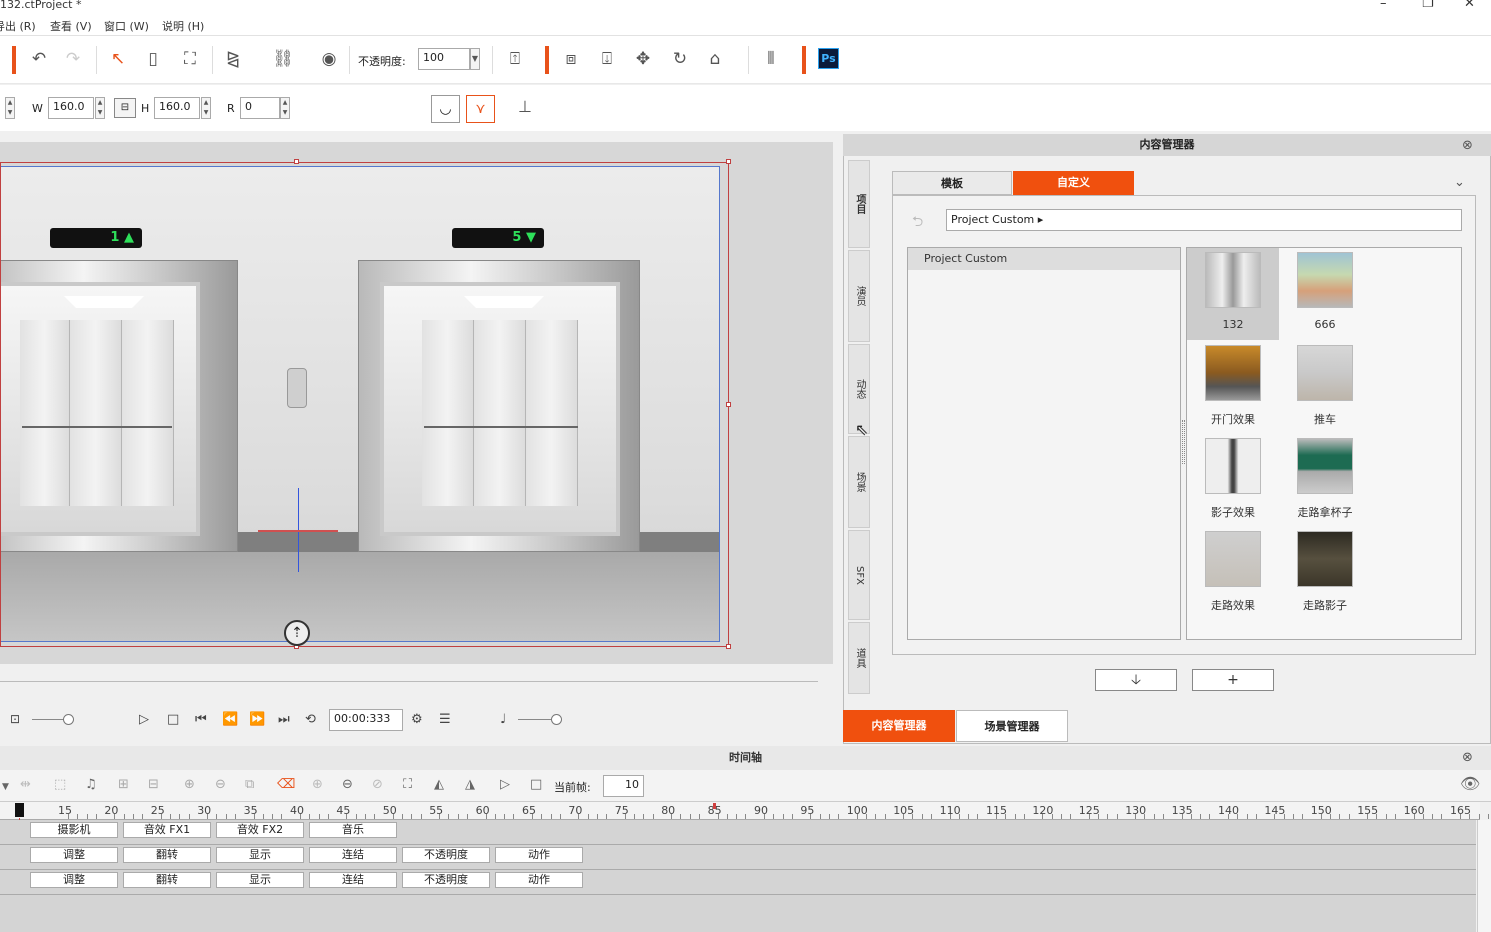 The height and width of the screenshot is (932, 1491). Describe the element at coordinates (445, 109) in the screenshot. I see `curve-icon: ◡` at that location.